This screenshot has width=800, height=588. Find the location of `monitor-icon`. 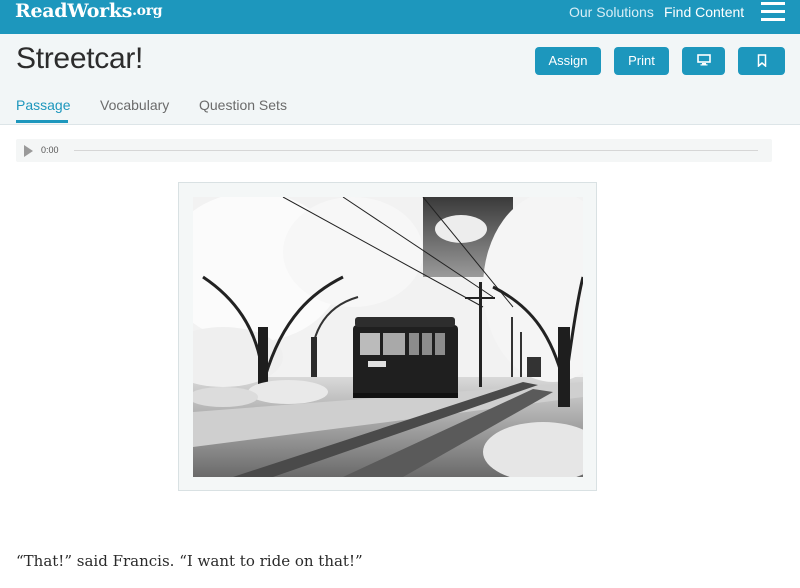

monitor-icon is located at coordinates (703, 60).